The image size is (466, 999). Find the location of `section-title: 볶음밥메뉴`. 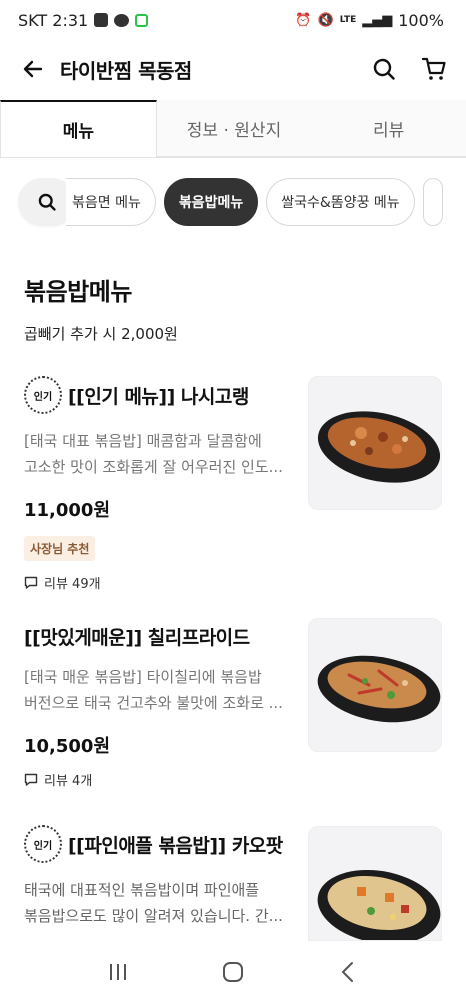

section-title: 볶음밥메뉴 is located at coordinates (78, 292).